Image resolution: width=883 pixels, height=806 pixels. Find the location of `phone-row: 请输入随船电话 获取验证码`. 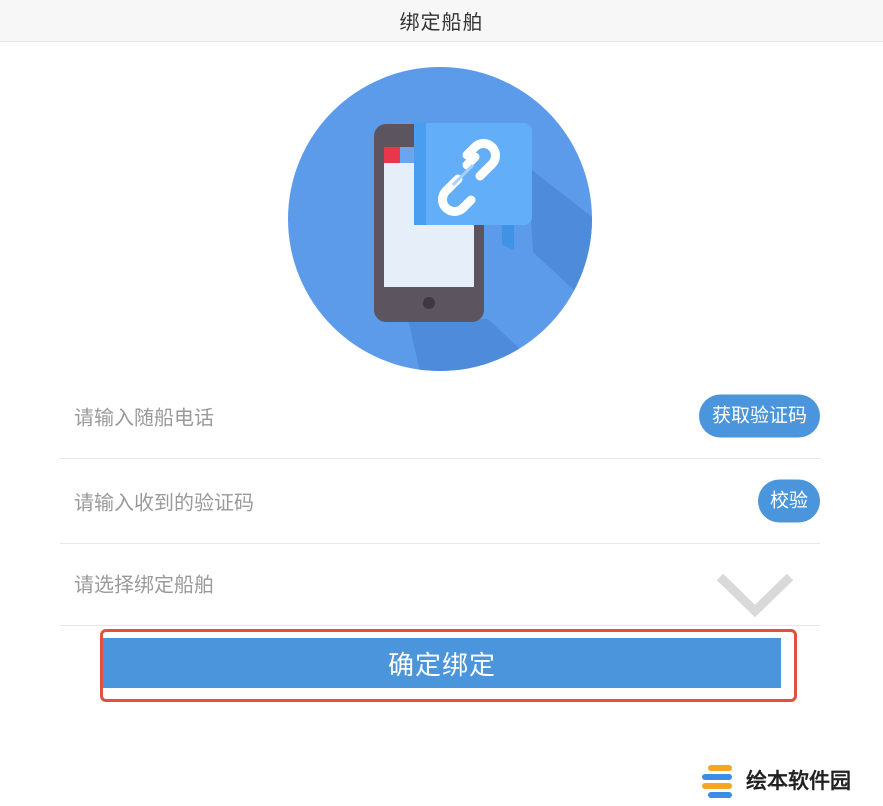

phone-row: 请输入随船电话 获取验证码 is located at coordinates (440, 416).